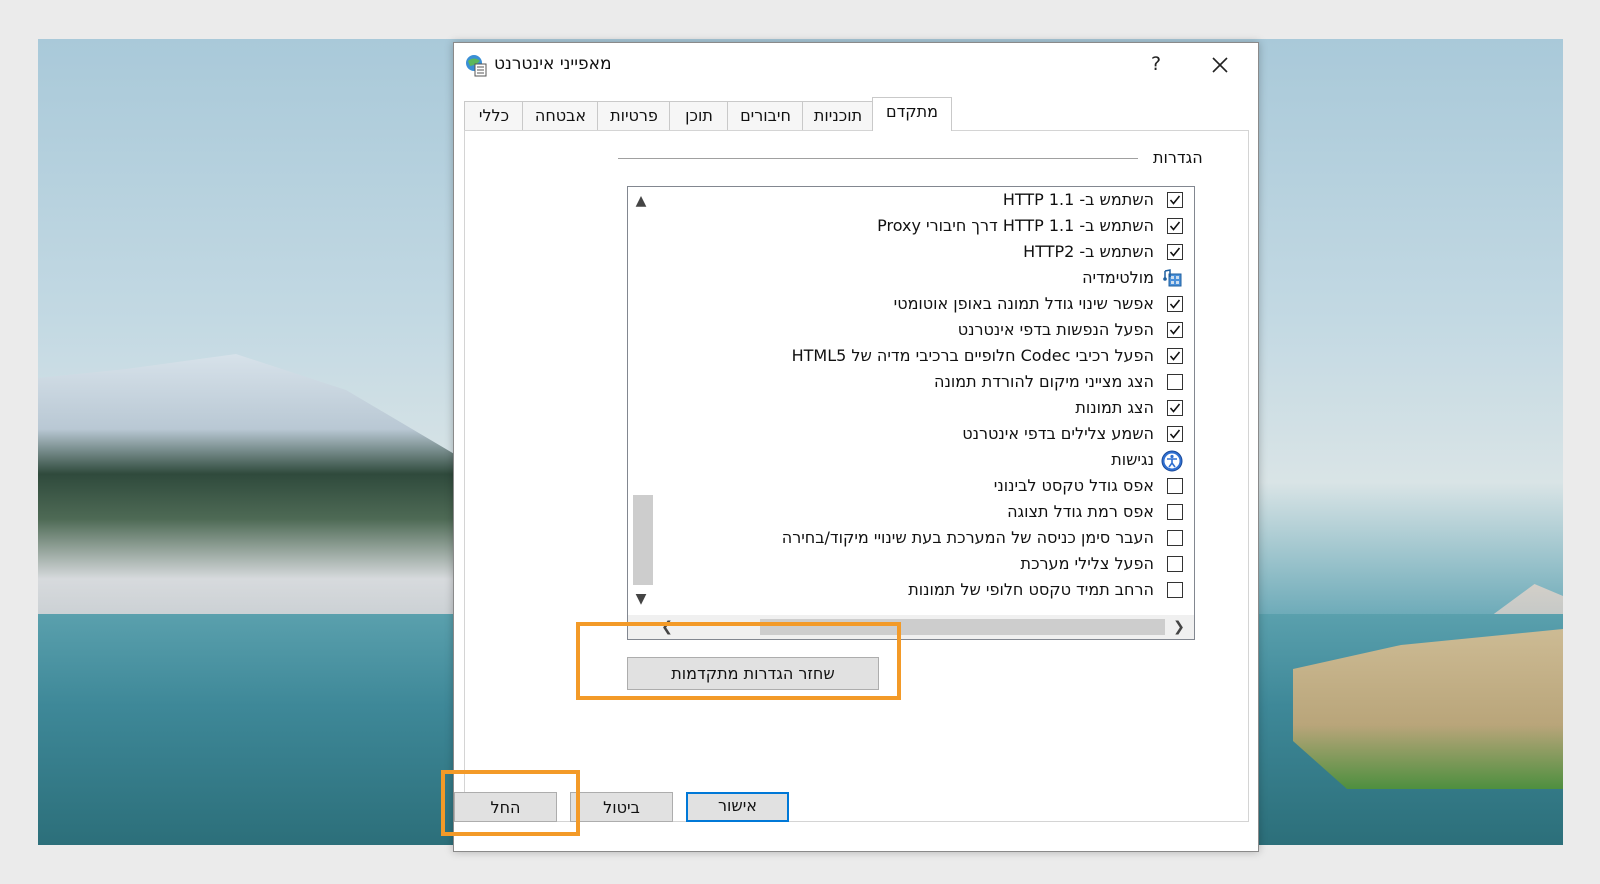 The width and height of the screenshot is (1600, 884). Describe the element at coordinates (1118, 277) in the screenshot. I see `category-label: מולטימדיה` at that location.